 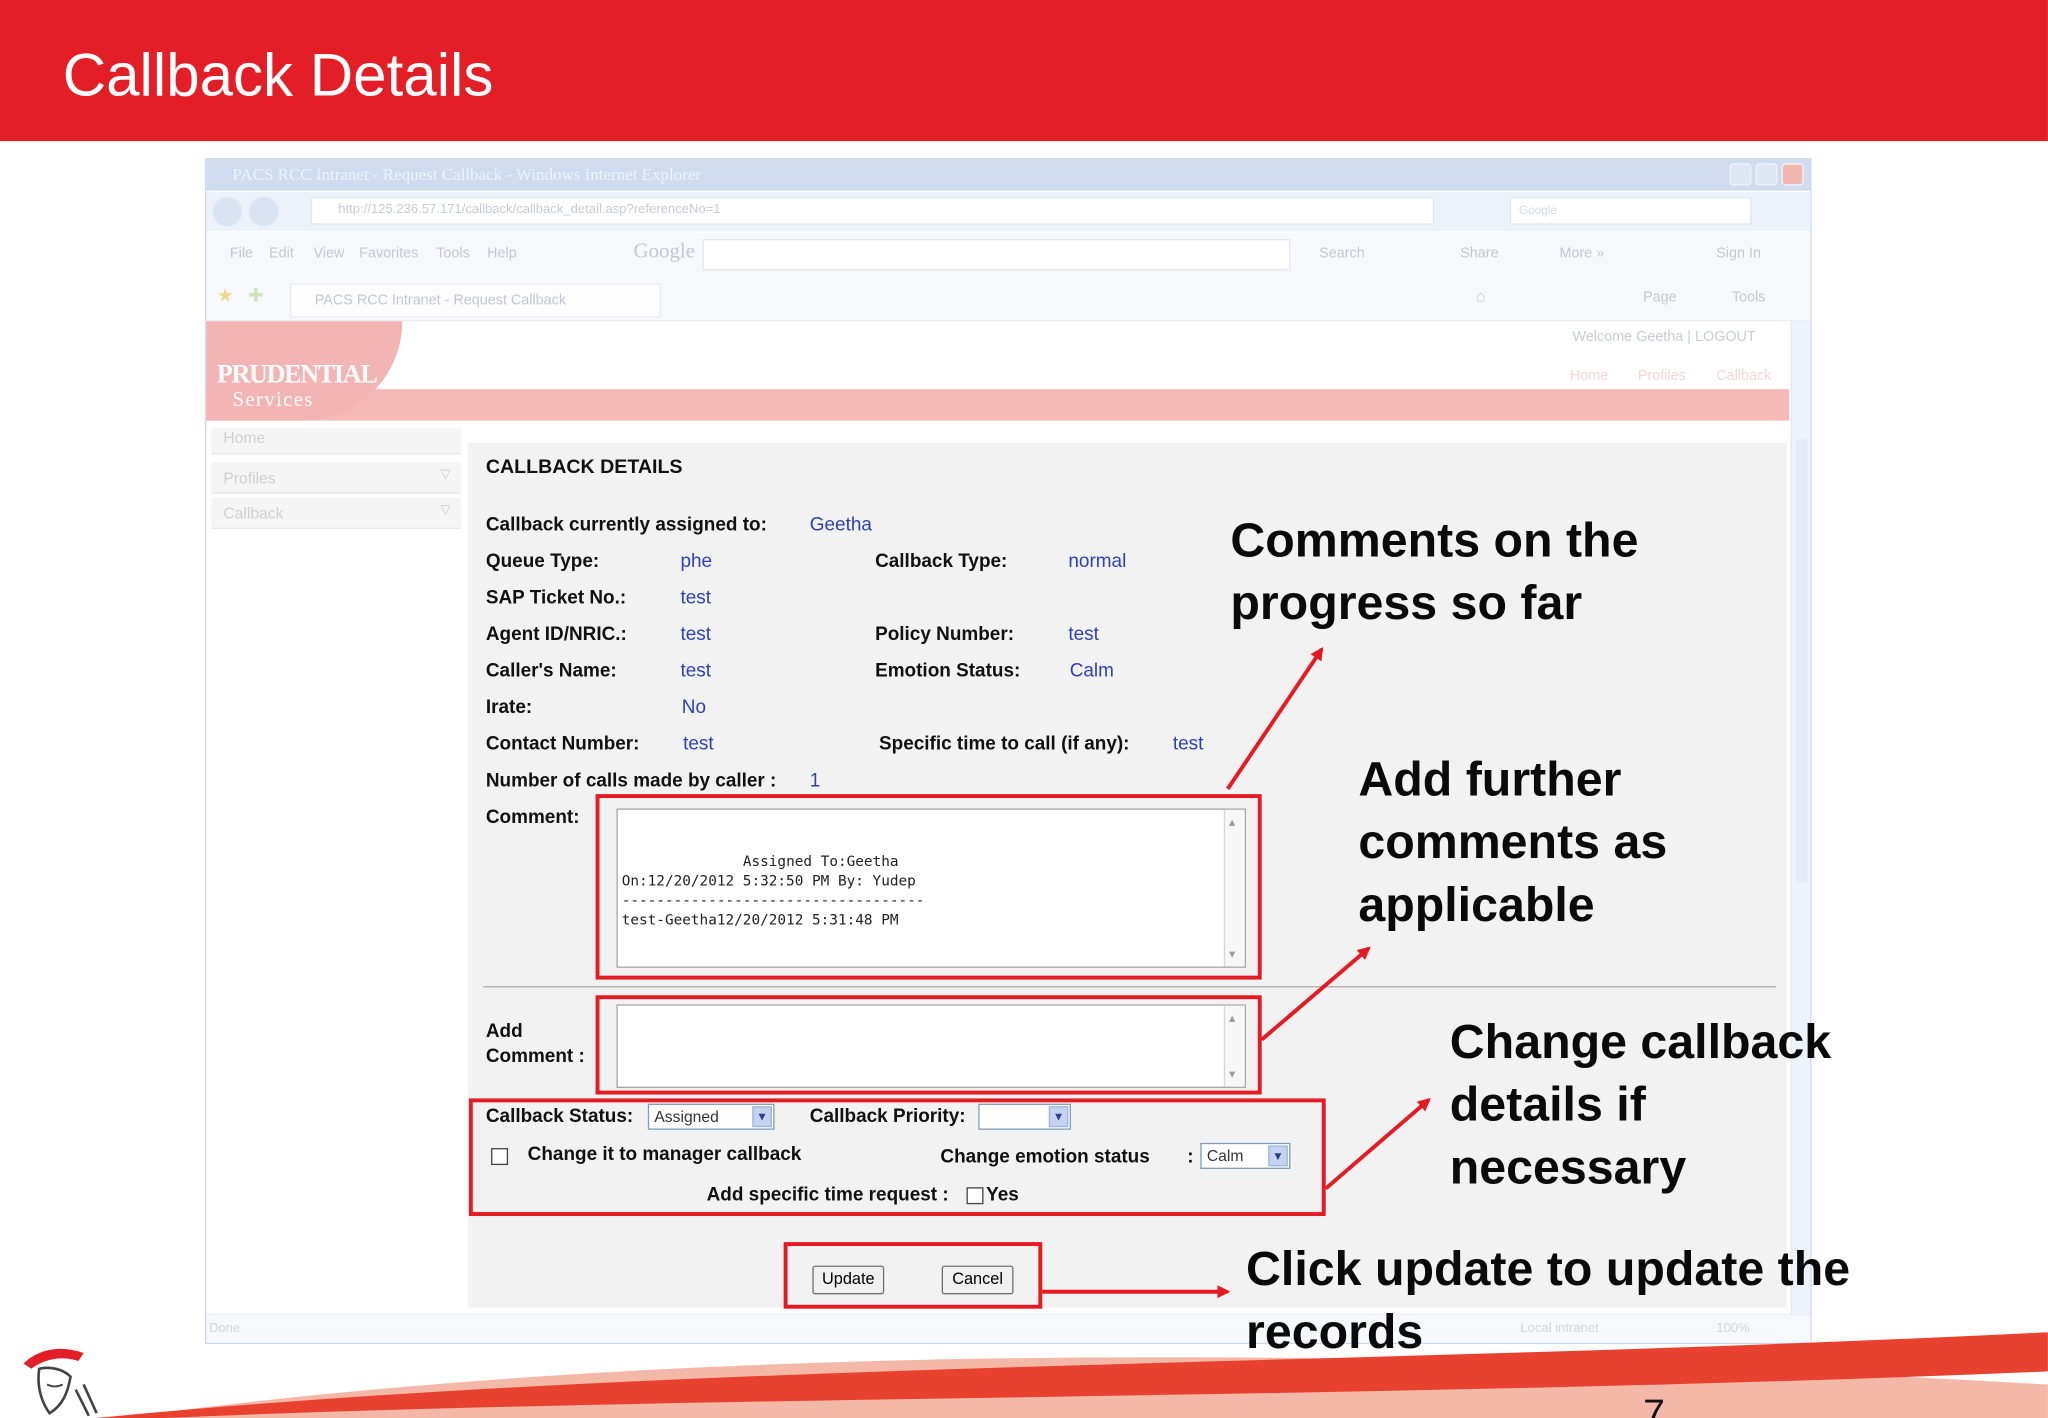 What do you see at coordinates (1654, 1405) in the screenshot?
I see `page-number: 7` at bounding box center [1654, 1405].